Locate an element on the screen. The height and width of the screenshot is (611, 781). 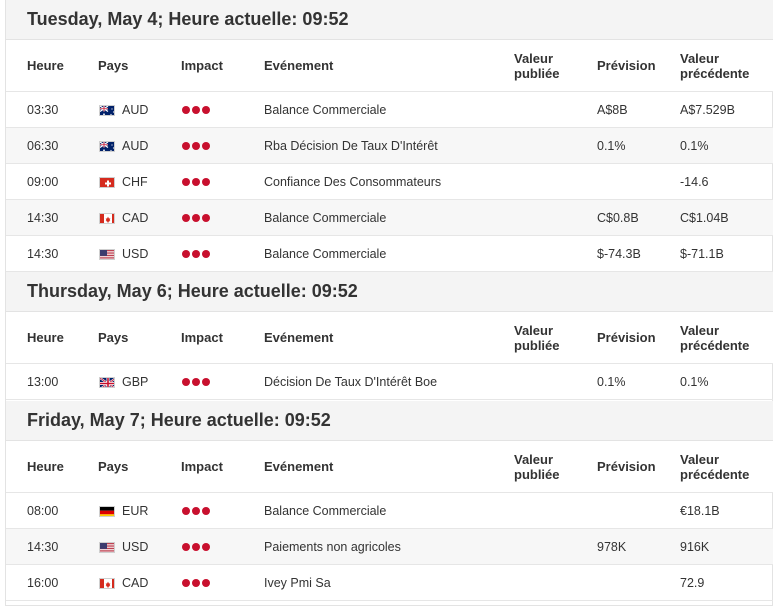
event-name: Décision De Taux D'Intérêt Boe is located at coordinates (350, 382).